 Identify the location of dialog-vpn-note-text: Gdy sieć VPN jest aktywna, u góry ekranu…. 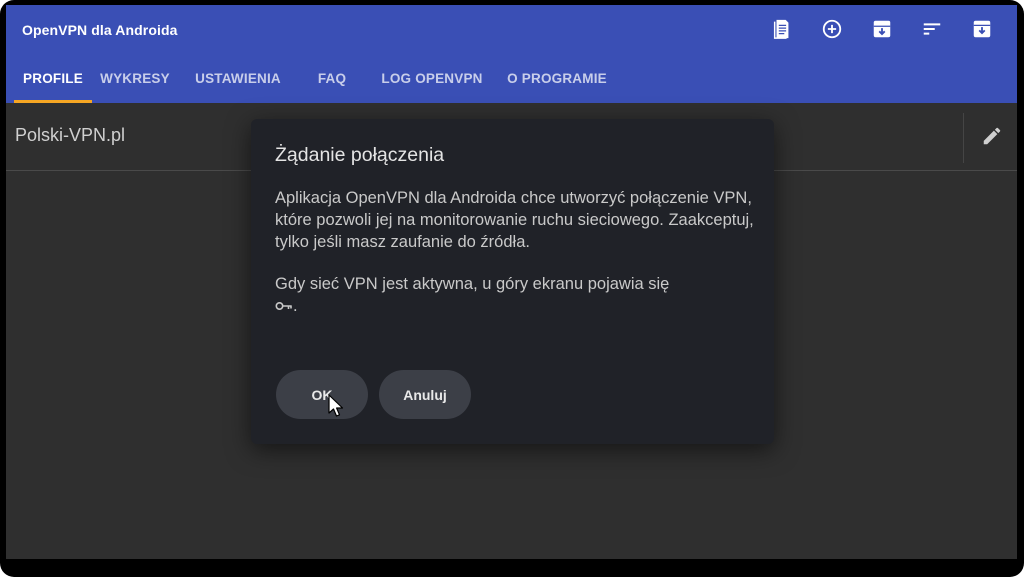
(472, 284).